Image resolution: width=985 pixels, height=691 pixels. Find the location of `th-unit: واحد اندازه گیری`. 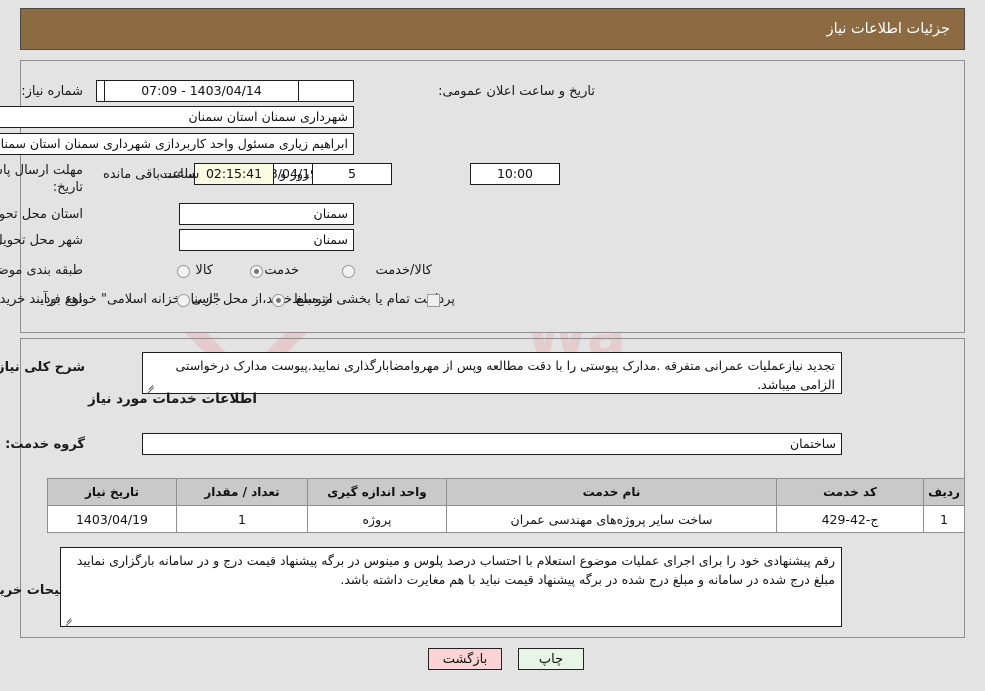

th-unit: واحد اندازه گیری is located at coordinates (377, 492).